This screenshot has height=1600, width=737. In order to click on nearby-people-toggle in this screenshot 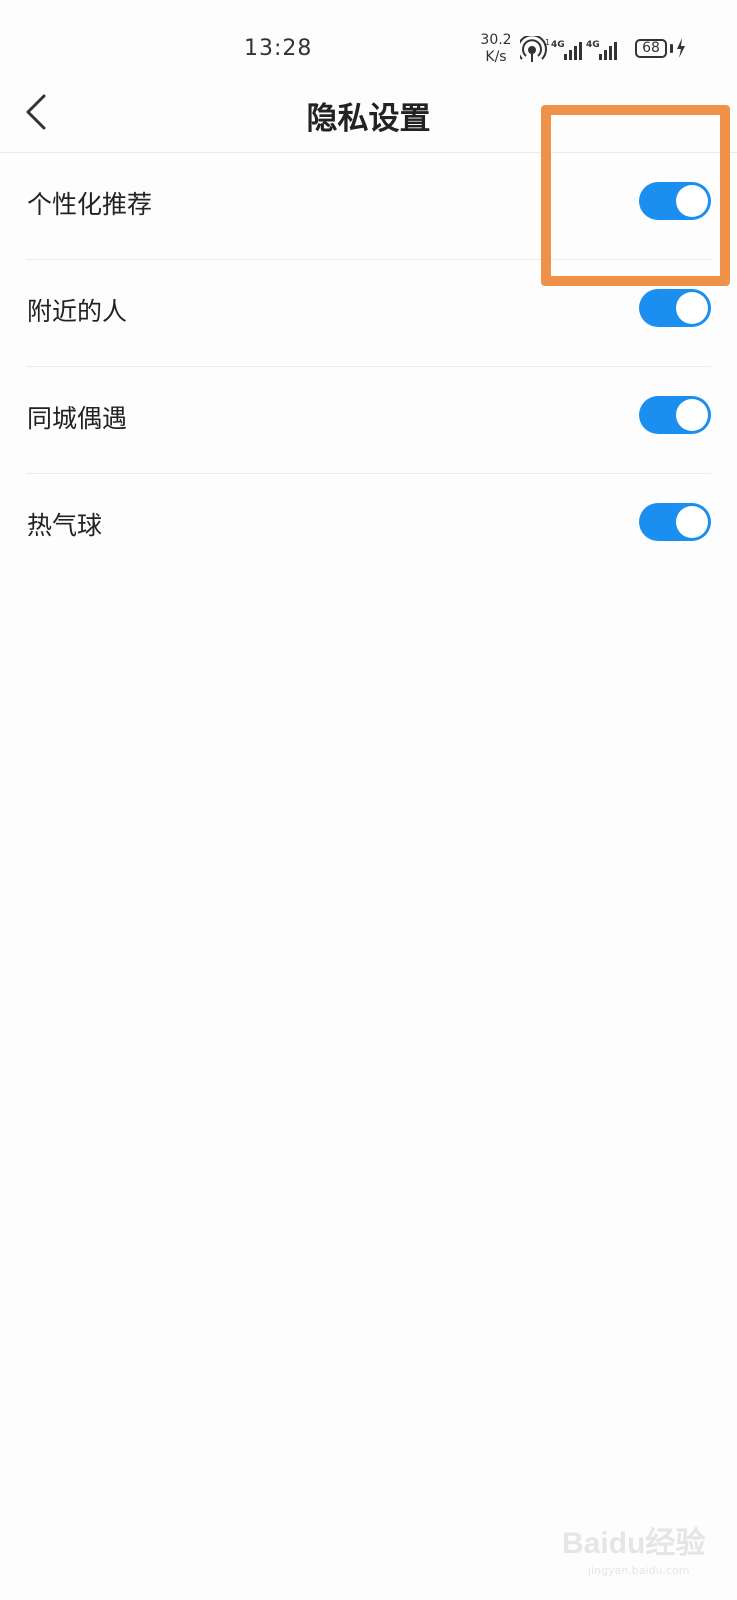, I will do `click(675, 308)`.